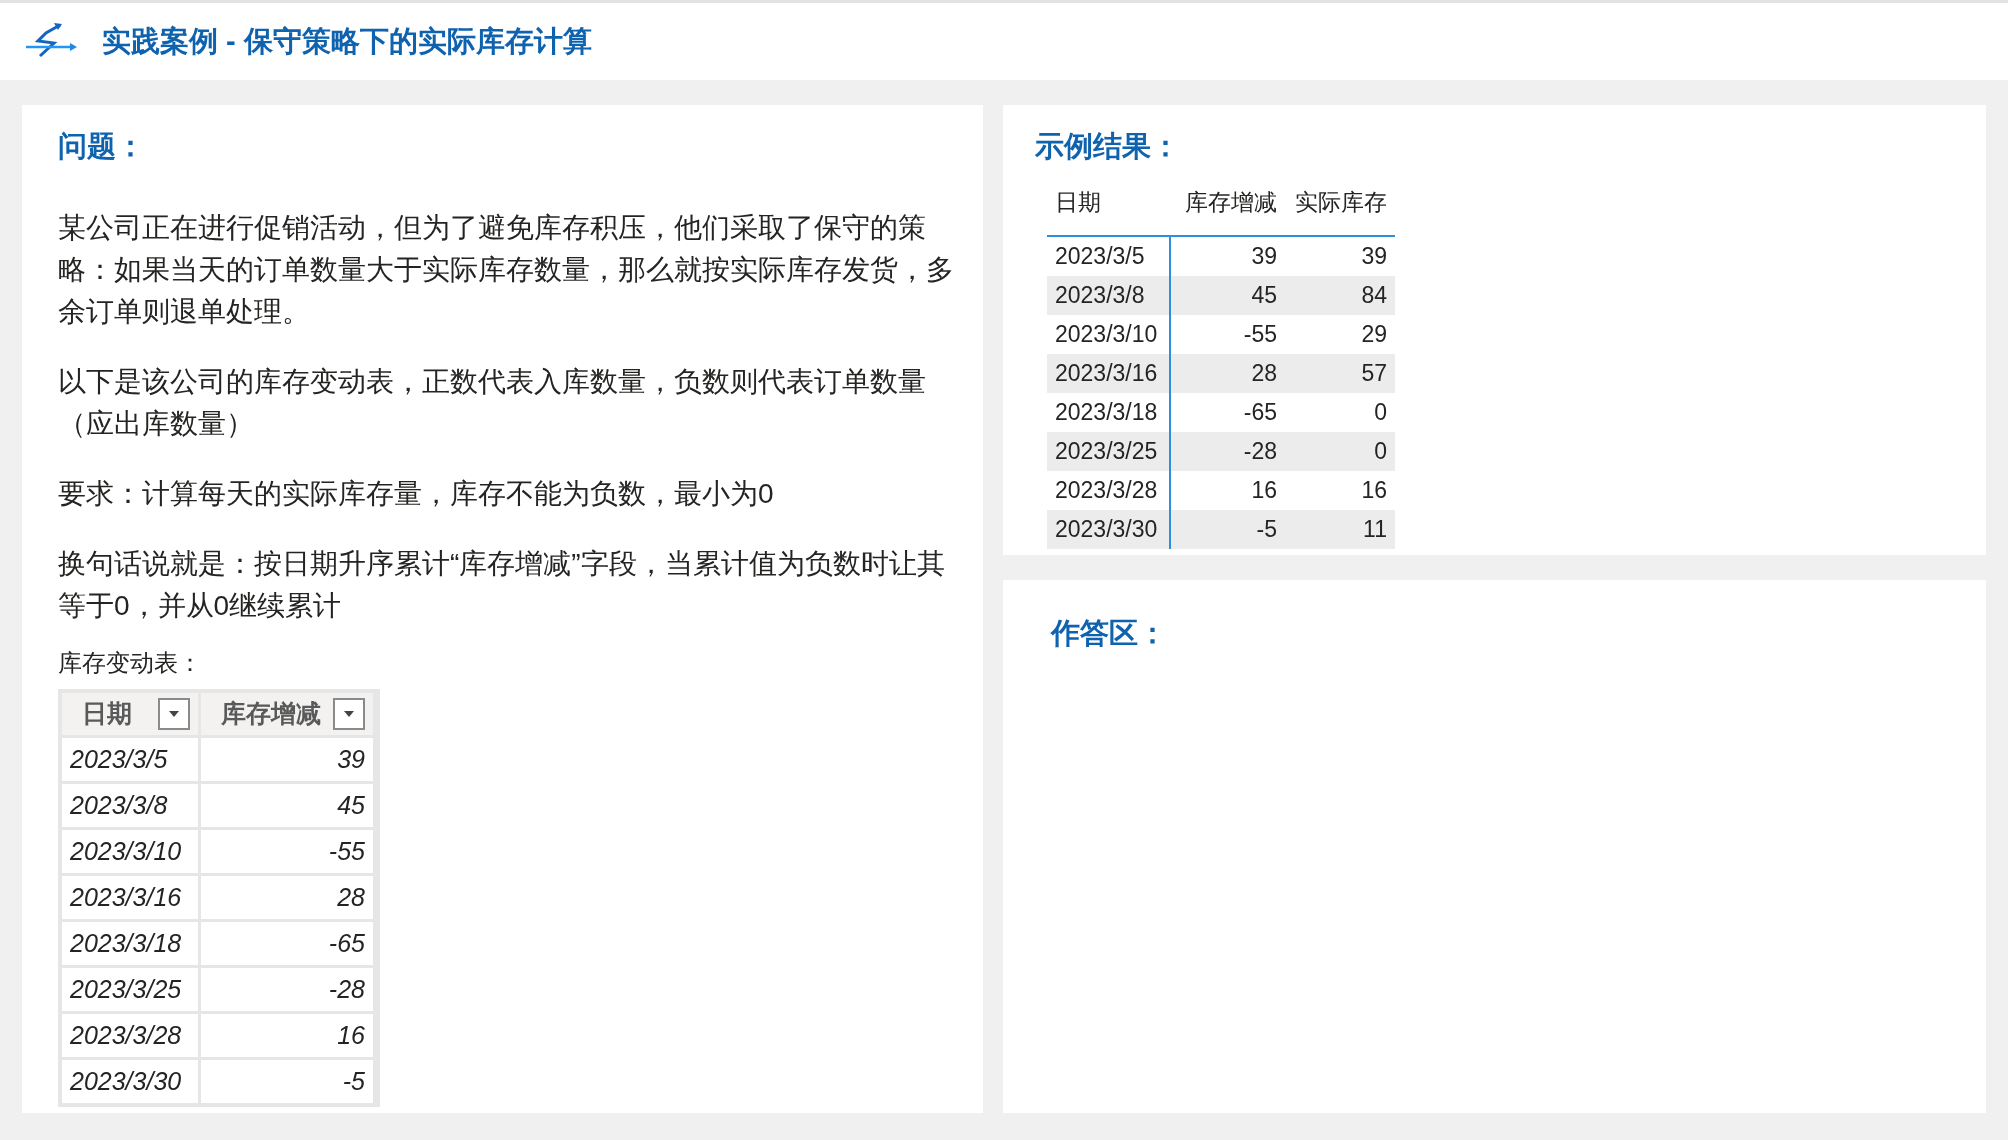  What do you see at coordinates (1264, 373) in the screenshot?
I see `table-cell-text: 28` at bounding box center [1264, 373].